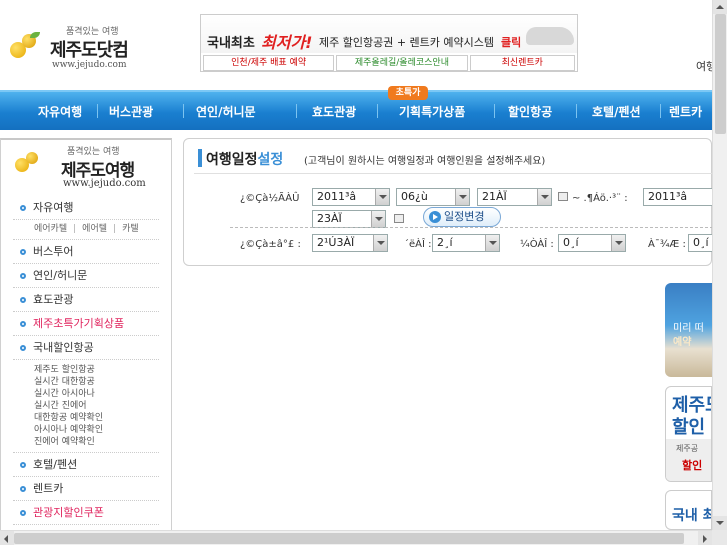  What do you see at coordinates (550, 36) in the screenshot?
I see `car-image-icon` at bounding box center [550, 36].